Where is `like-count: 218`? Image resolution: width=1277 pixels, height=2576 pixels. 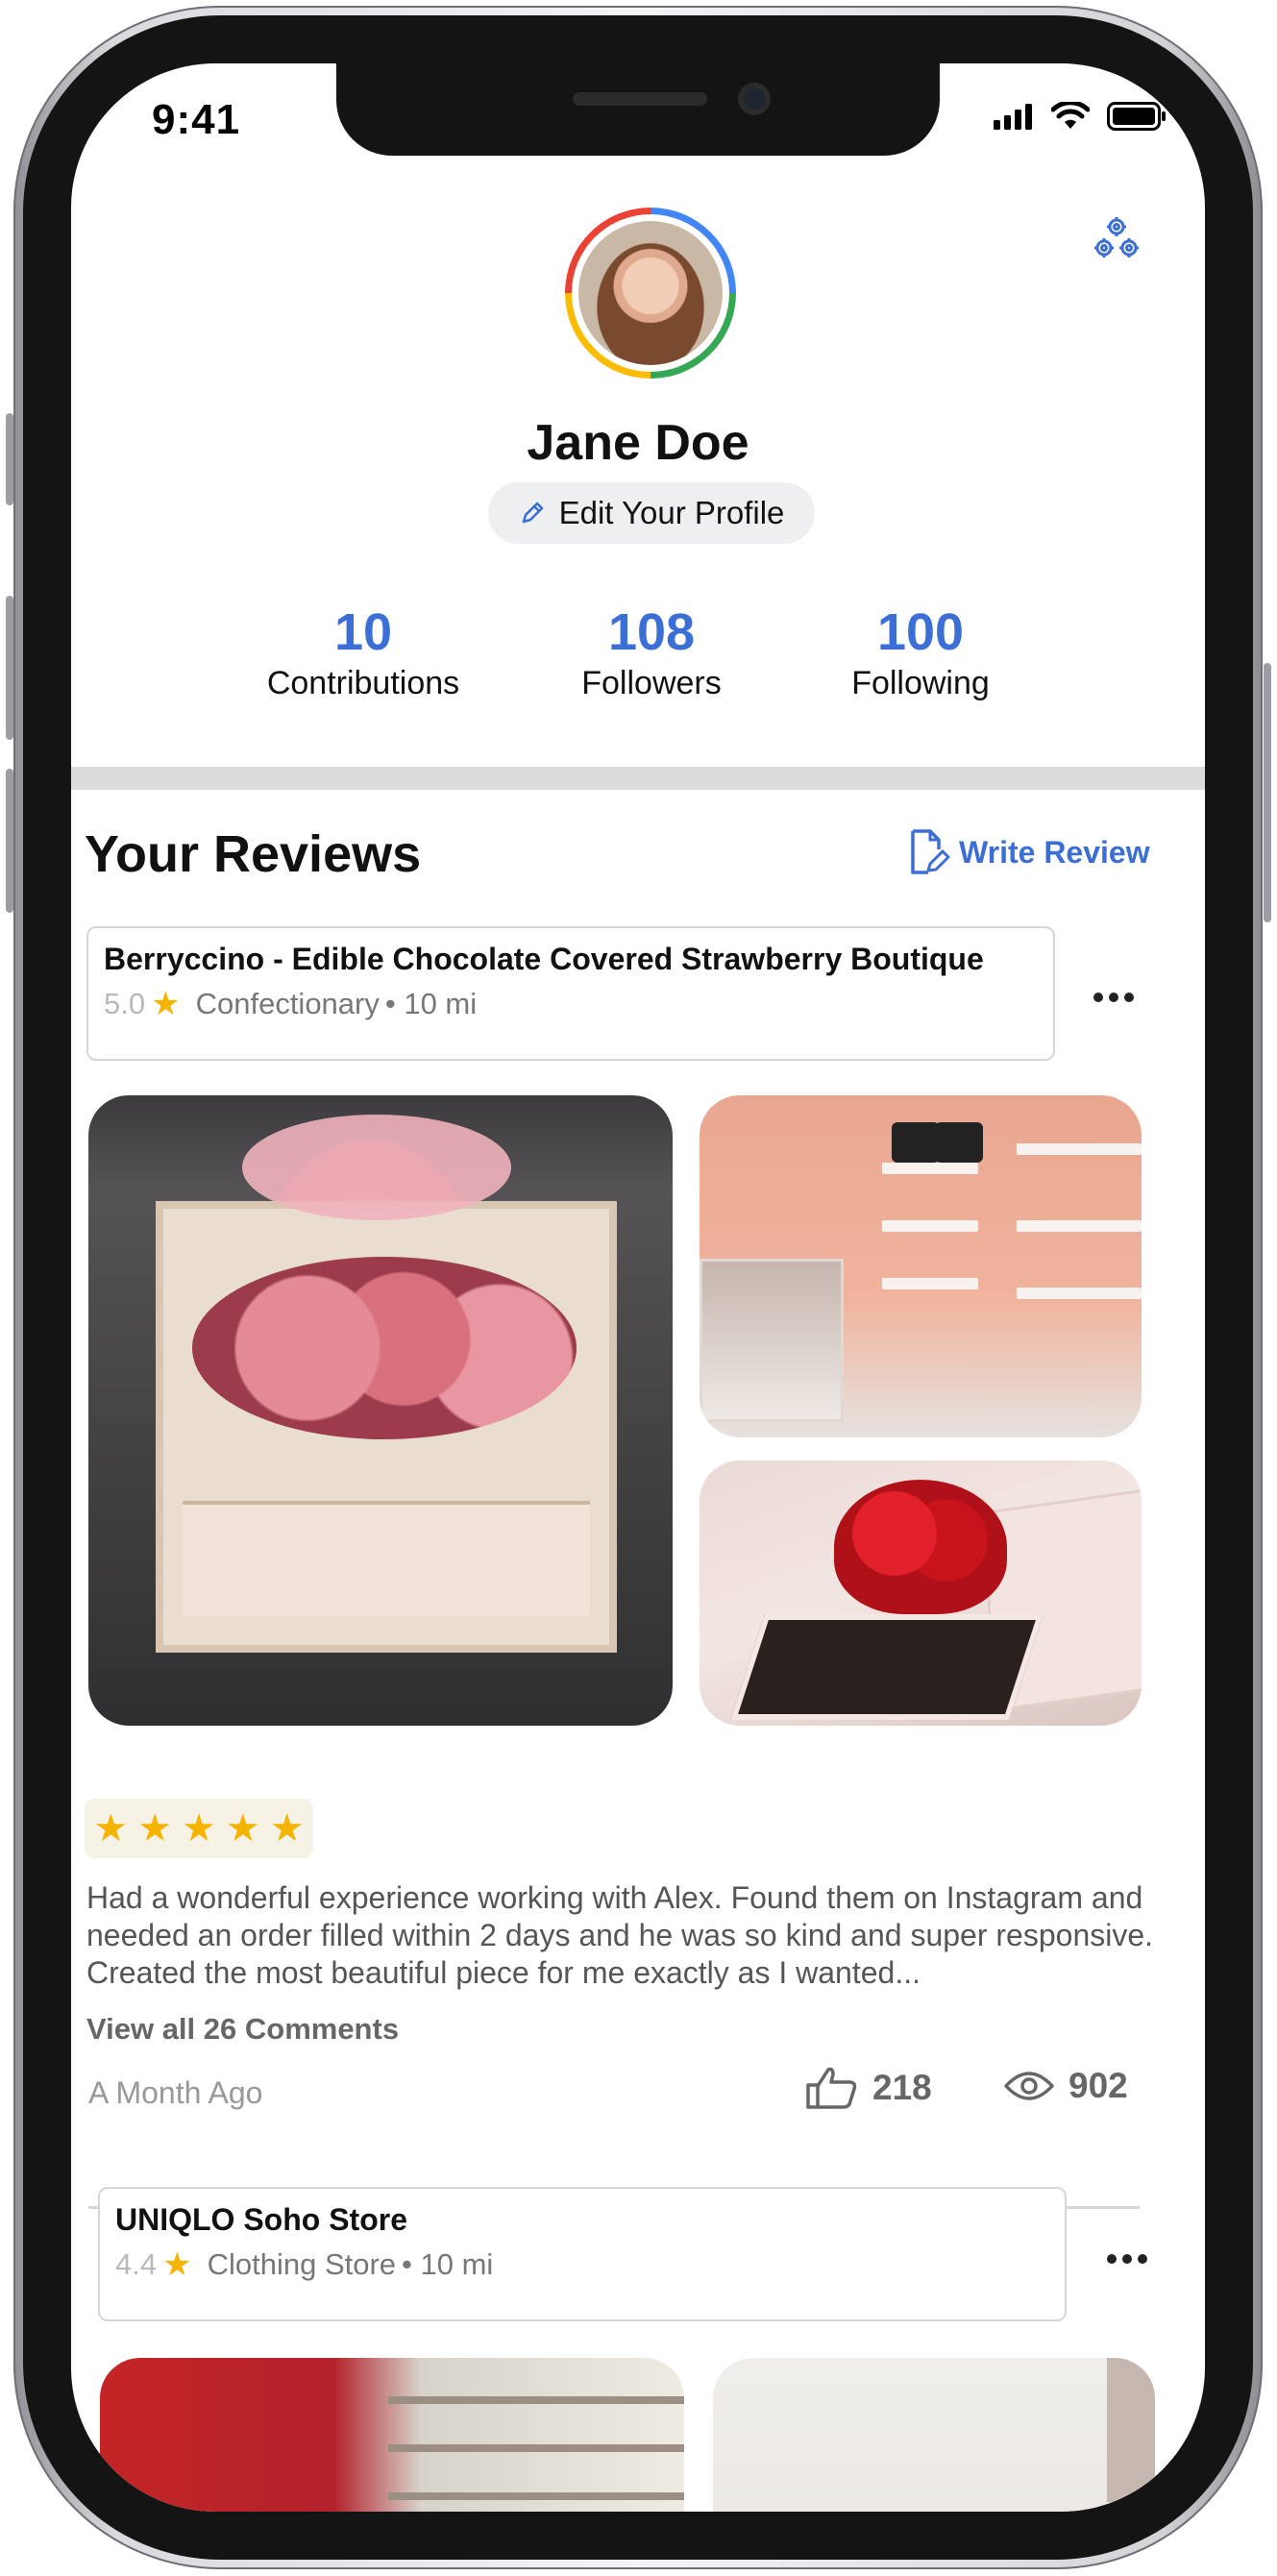
like-count: 218 is located at coordinates (902, 2087).